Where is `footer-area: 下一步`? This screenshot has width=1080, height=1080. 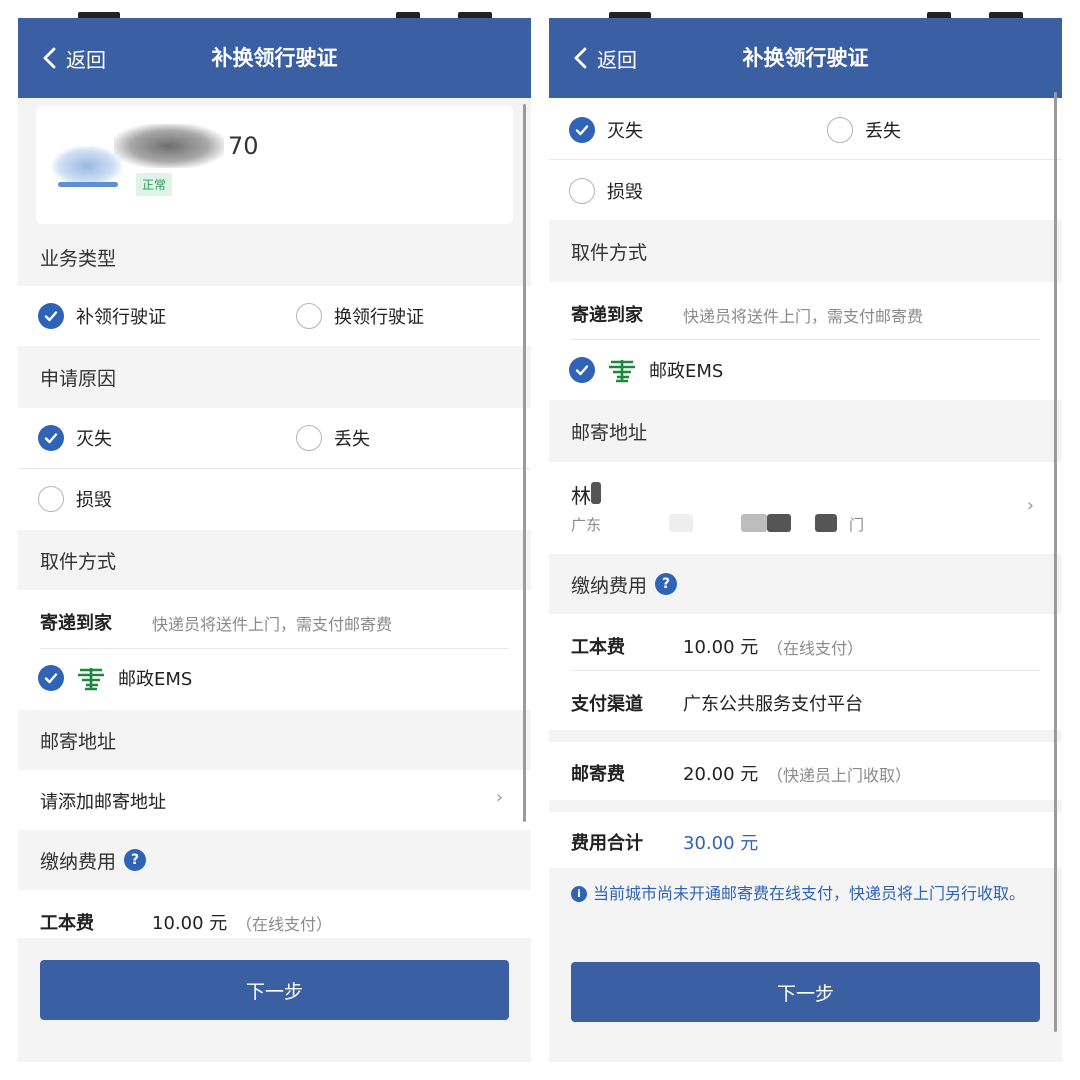 footer-area: 下一步 is located at coordinates (274, 1000).